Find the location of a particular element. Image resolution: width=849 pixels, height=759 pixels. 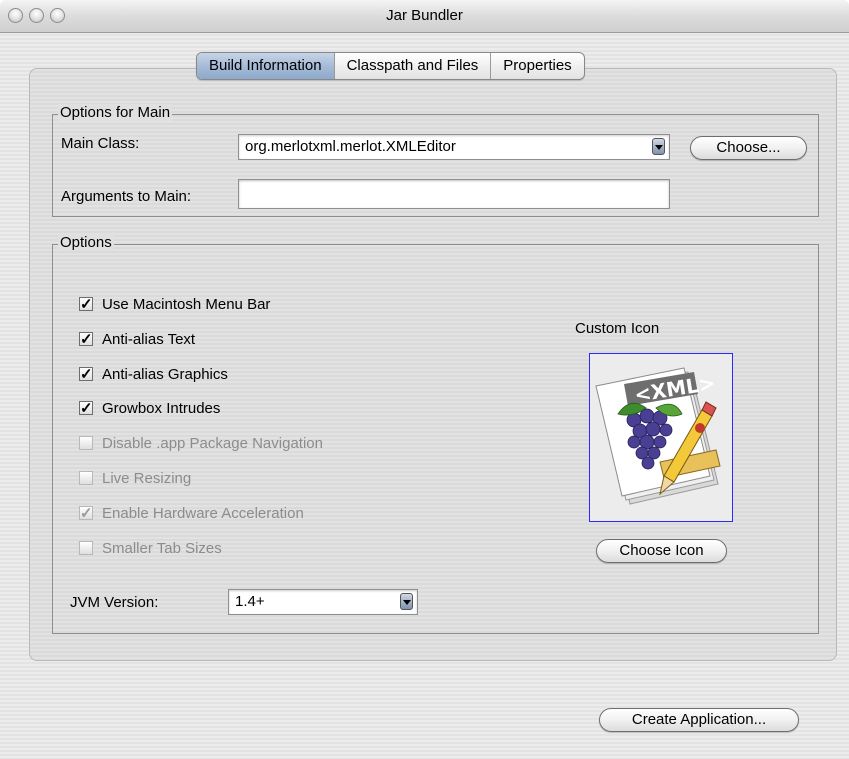

checkbox-anti-alias-text: ✓ Anti-alias Text is located at coordinates (137, 339).